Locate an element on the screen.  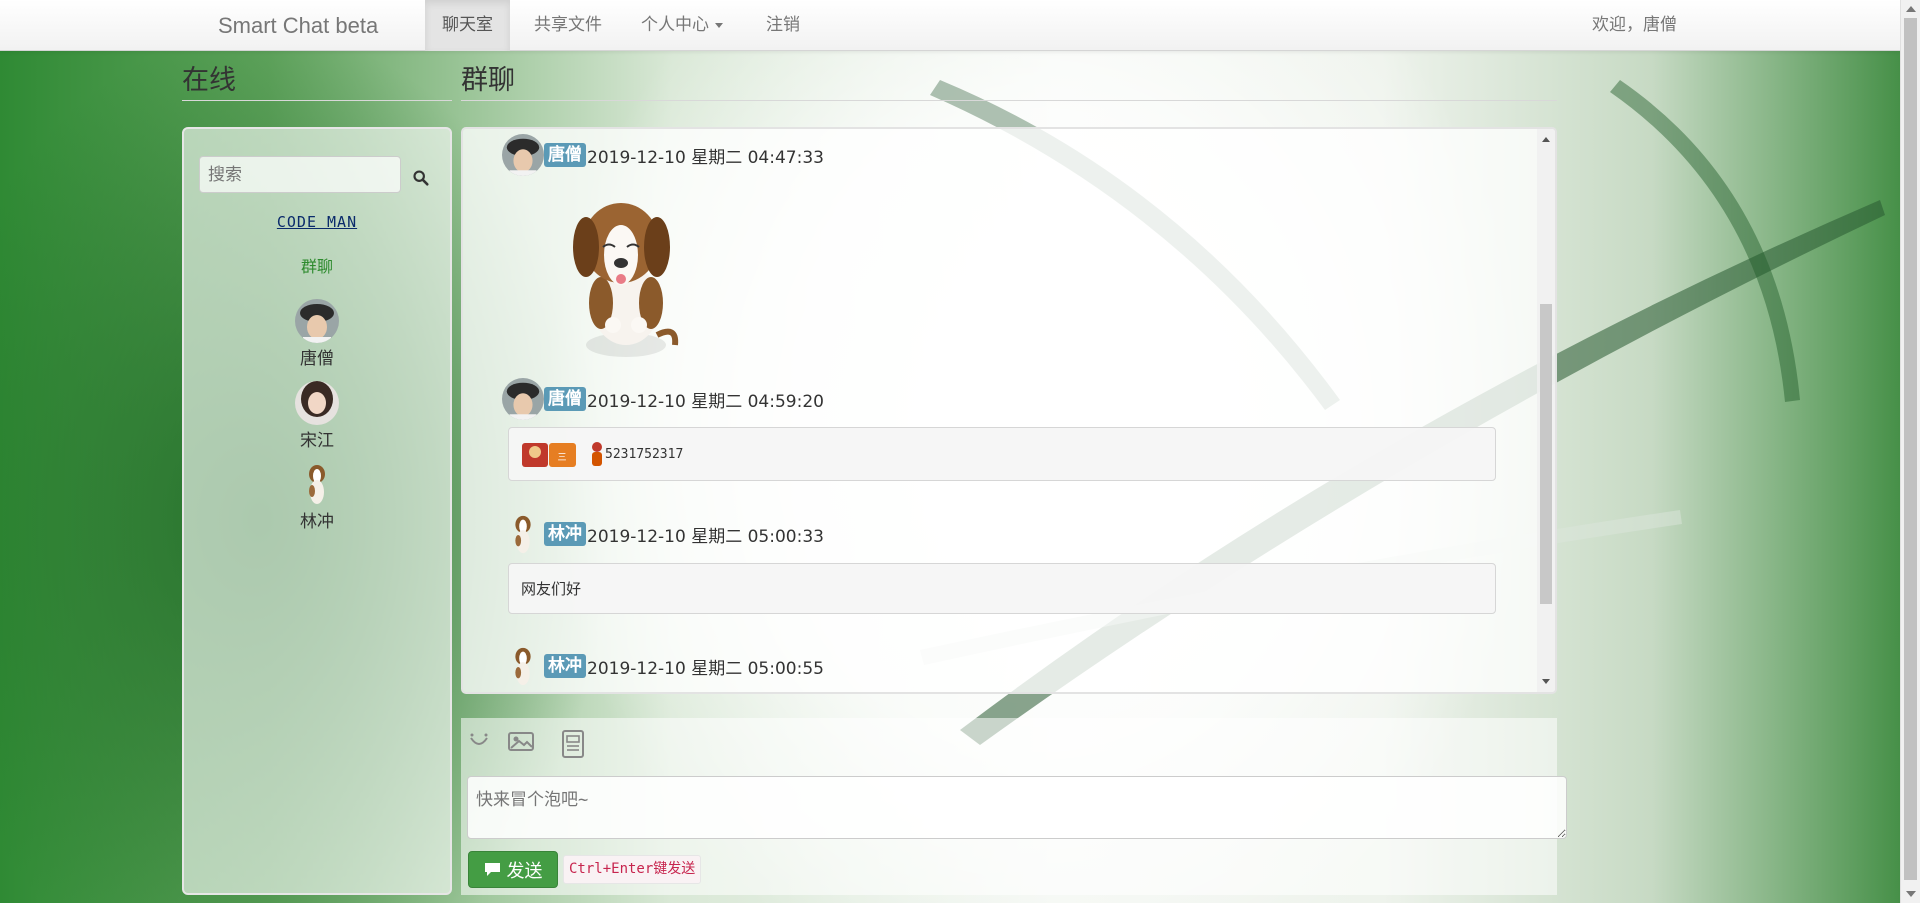
search-icon is located at coordinates (421, 178).